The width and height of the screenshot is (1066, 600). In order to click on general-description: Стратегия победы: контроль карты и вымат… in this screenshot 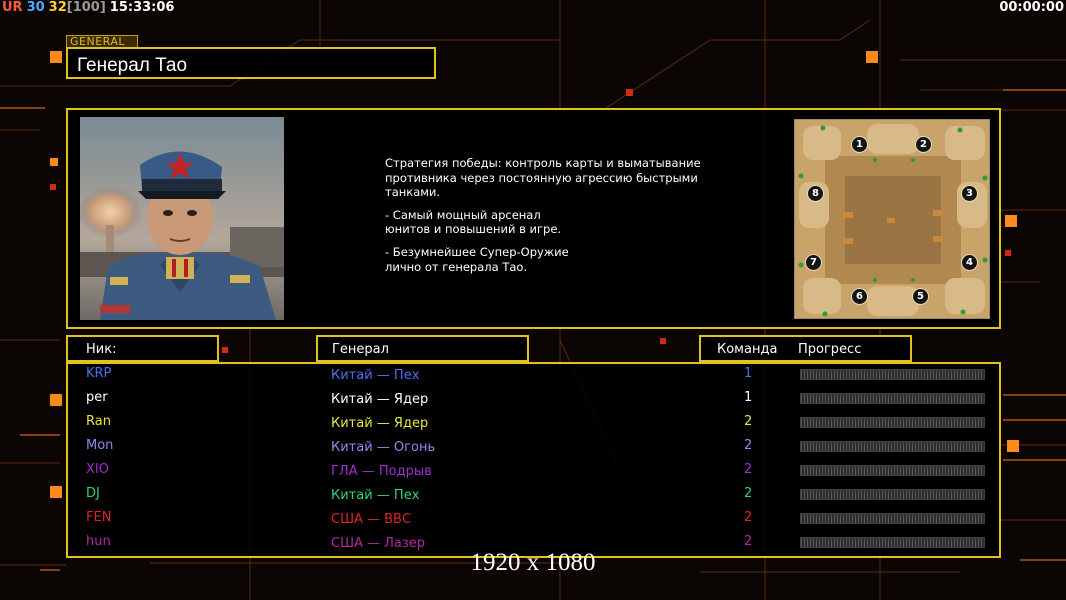, I will do `click(550, 219)`.